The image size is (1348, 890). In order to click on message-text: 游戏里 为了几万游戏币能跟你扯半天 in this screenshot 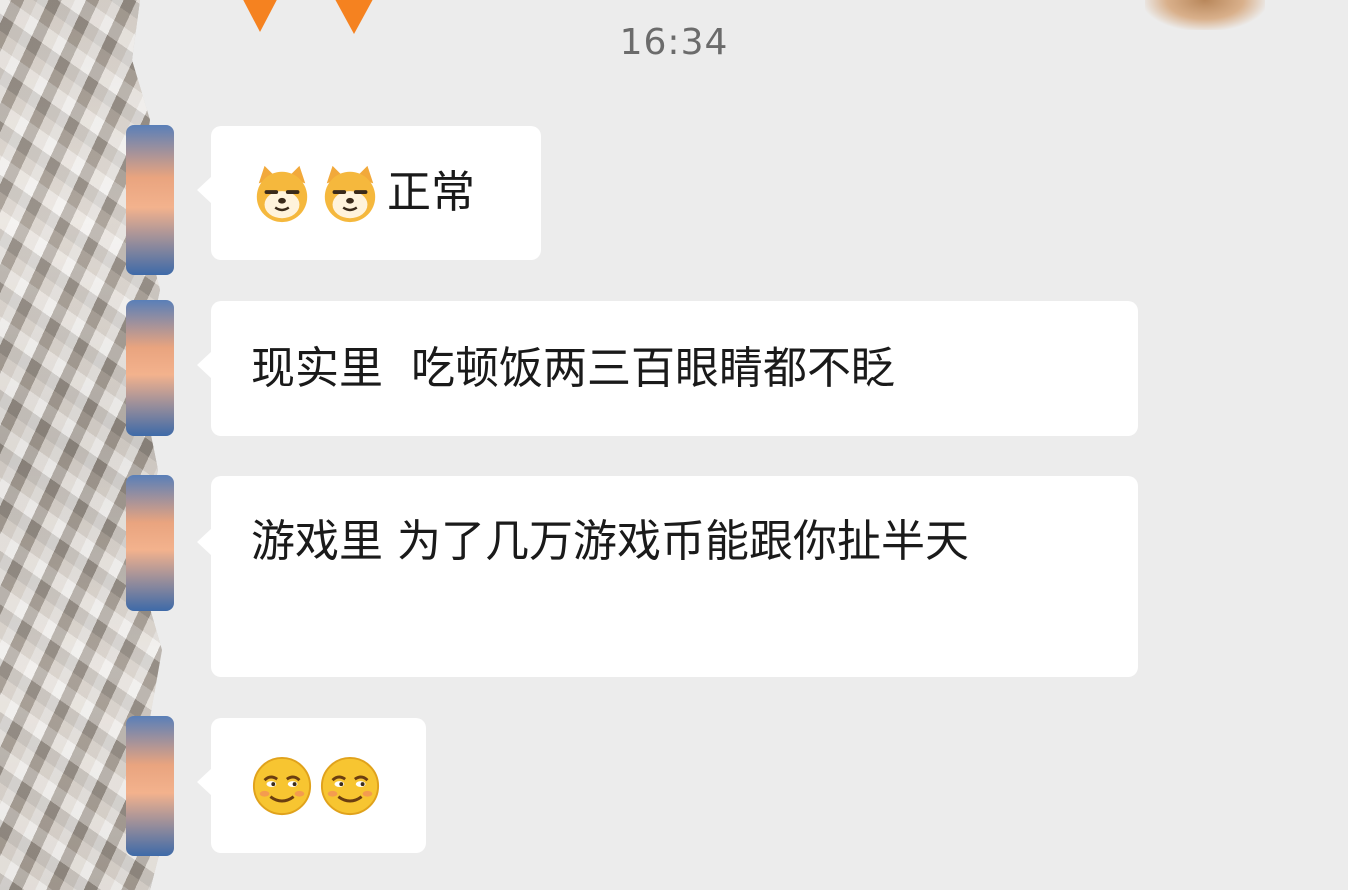, I will do `click(610, 541)`.